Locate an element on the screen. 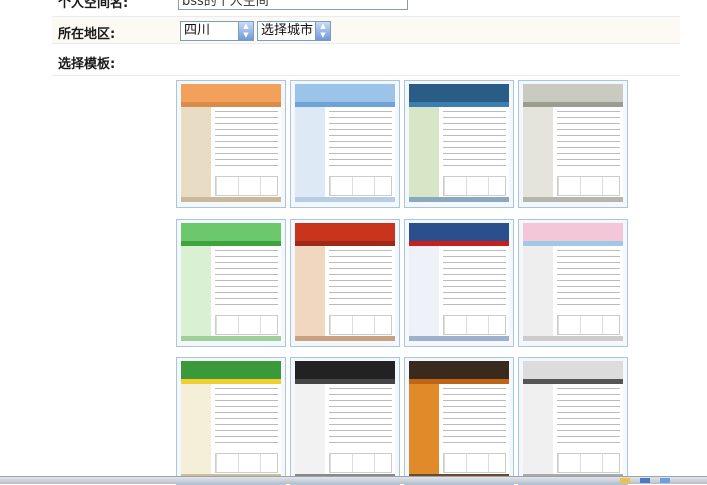 This screenshot has height=485, width=707. region-label: 所在地区: is located at coordinates (87, 34).